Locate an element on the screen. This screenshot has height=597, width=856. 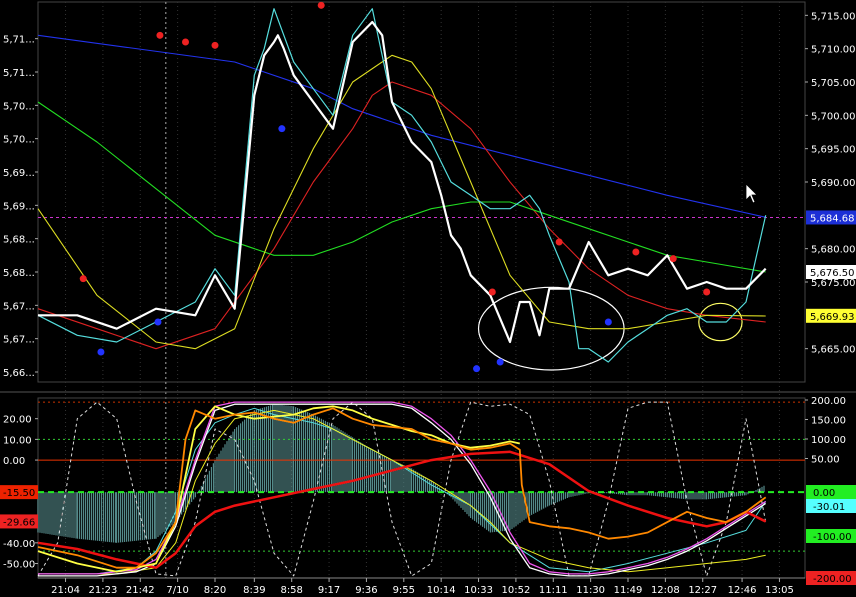
time-tick-label: 9:55 is located at coordinates (404, 590).